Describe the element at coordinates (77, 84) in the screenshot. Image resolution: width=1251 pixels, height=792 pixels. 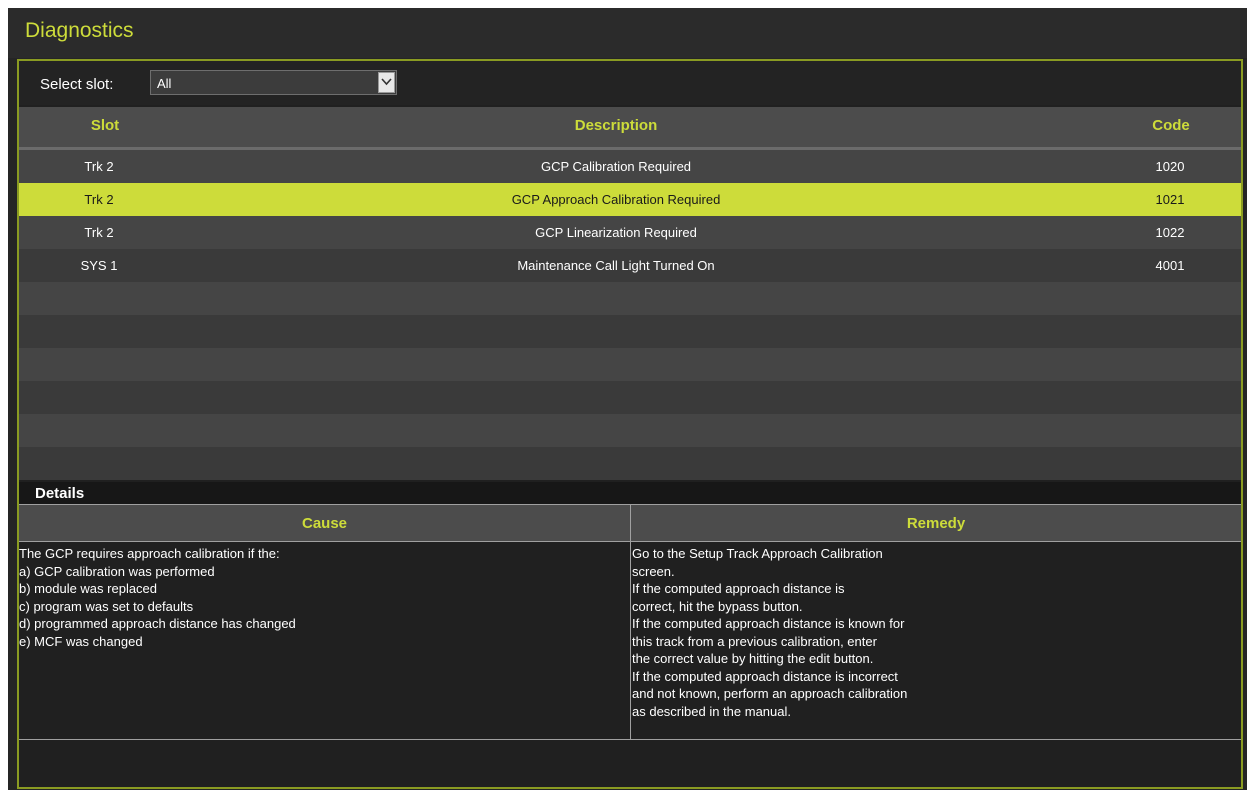
I see `select-slot-label: Select slot:` at that location.